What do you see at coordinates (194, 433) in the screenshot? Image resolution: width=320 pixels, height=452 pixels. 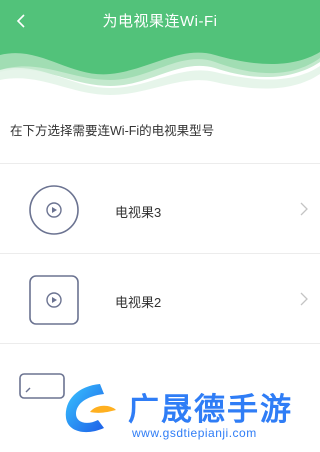 I see `watermark-url: www.gsdtiepianji.com` at bounding box center [194, 433].